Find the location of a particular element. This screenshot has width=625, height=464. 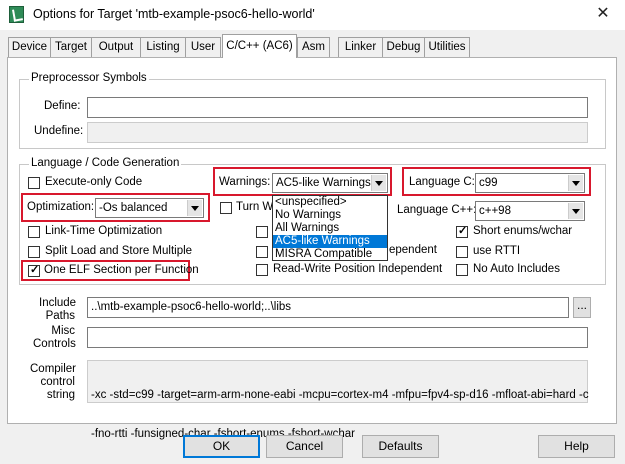

execute-only-checkbox is located at coordinates (34, 183).